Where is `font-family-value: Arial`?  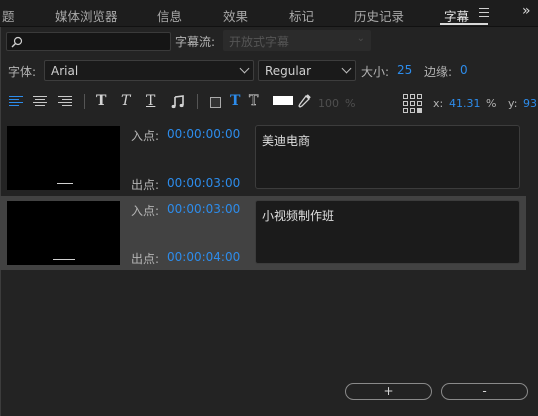
font-family-value: Arial is located at coordinates (65, 71).